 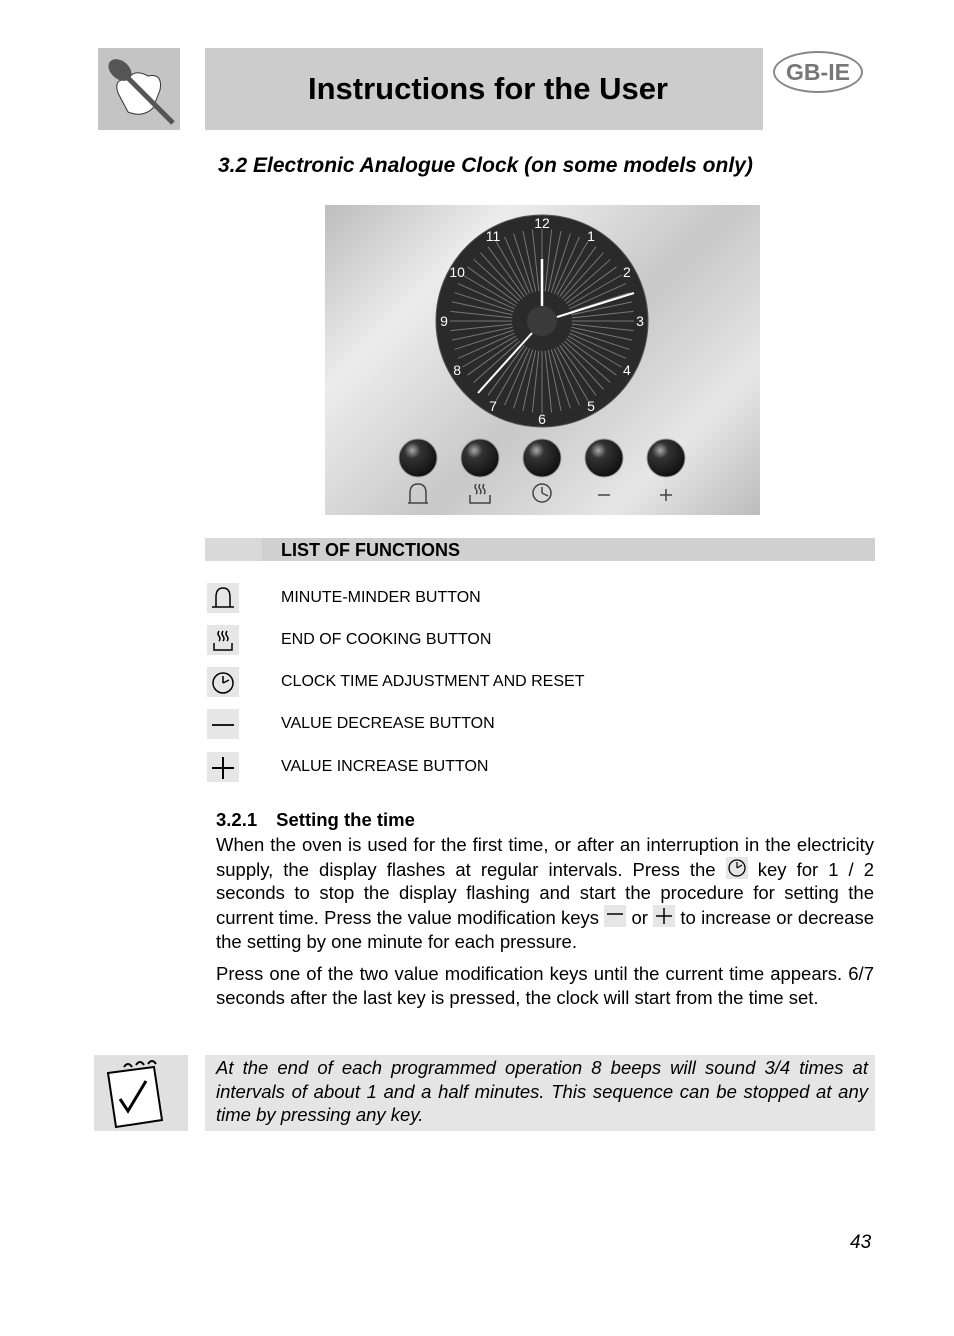 I want to click on analogue-clock: 121234567891011, so click(x=542, y=359).